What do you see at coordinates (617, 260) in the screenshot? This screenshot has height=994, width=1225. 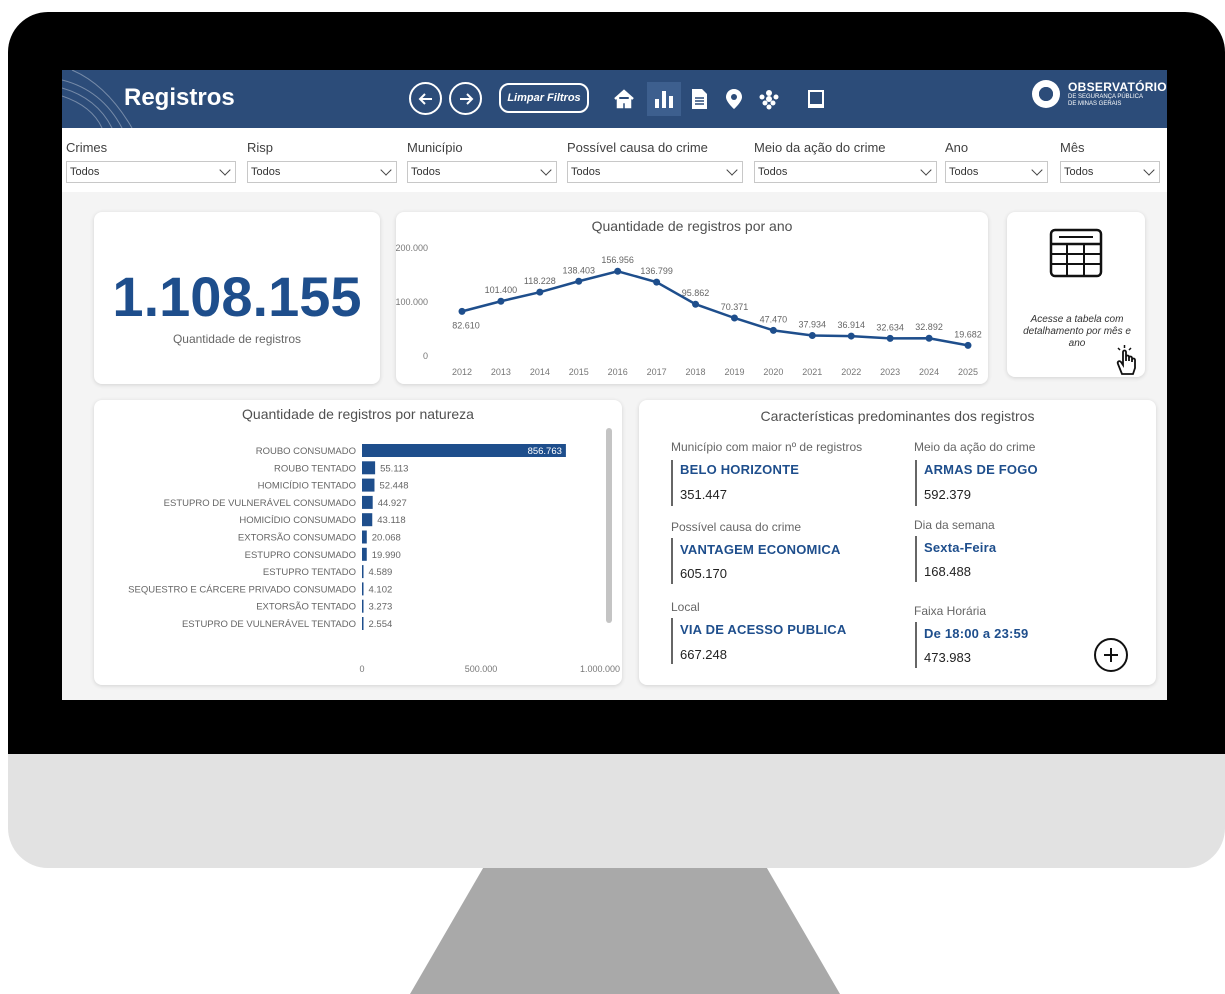 I see `data-label: 156.956` at bounding box center [617, 260].